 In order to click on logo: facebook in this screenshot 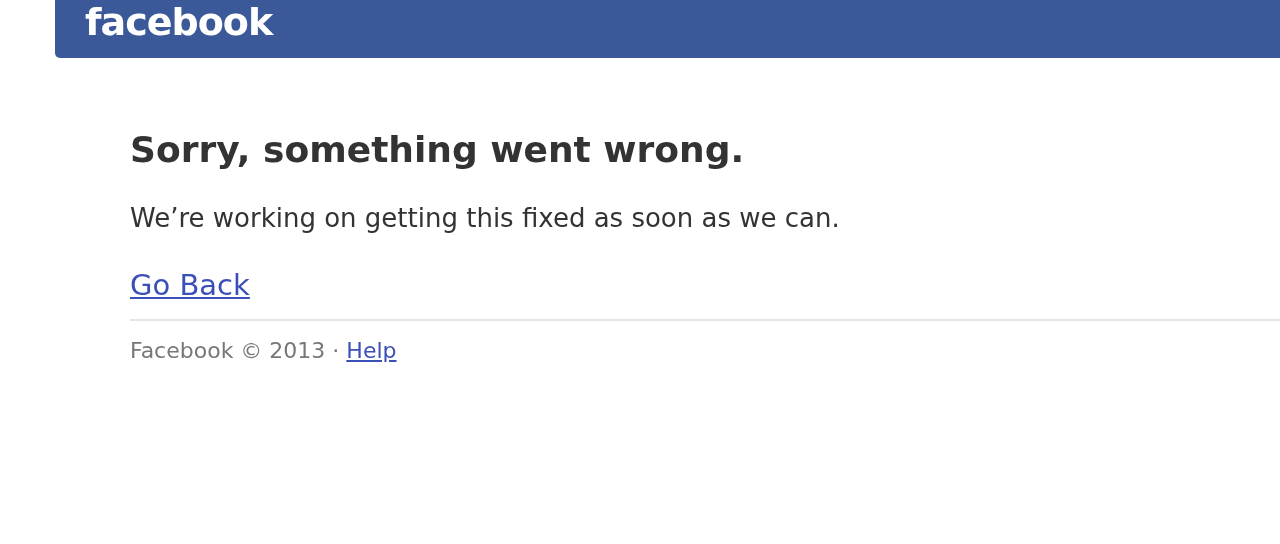, I will do `click(179, 22)`.